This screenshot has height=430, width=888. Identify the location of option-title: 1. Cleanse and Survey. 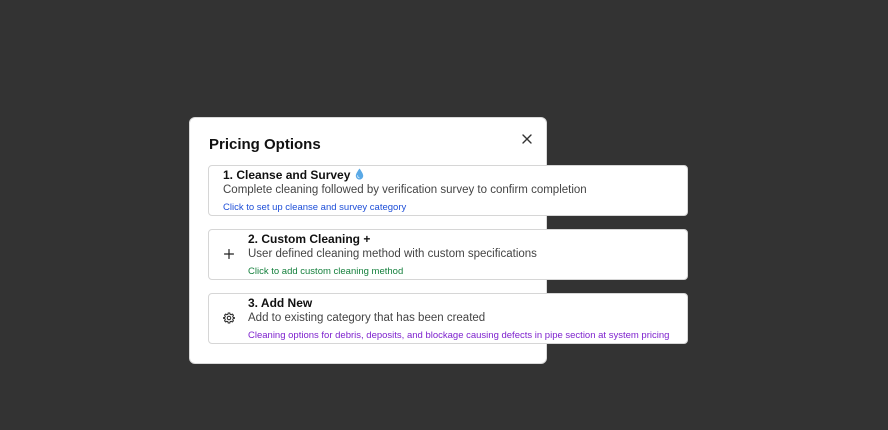
(293, 175).